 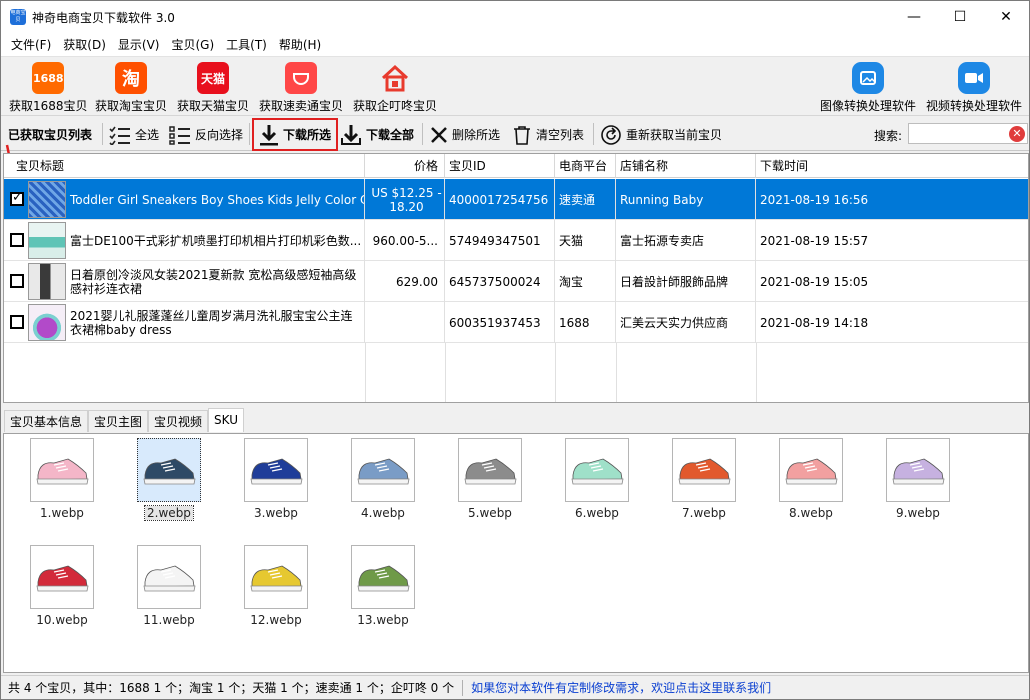 What do you see at coordinates (1006, 17) in the screenshot?
I see `close-button: ✕` at bounding box center [1006, 17].